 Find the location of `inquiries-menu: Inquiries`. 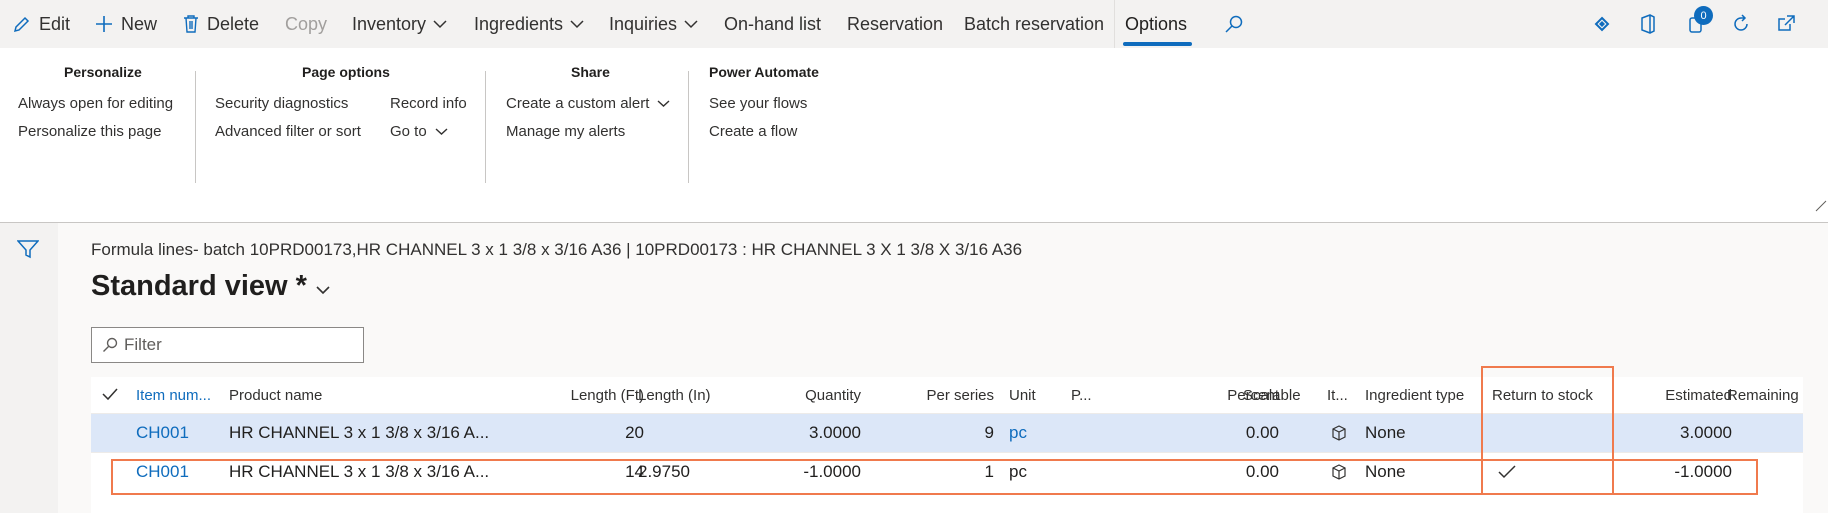

inquiries-menu: Inquiries is located at coordinates (653, 24).